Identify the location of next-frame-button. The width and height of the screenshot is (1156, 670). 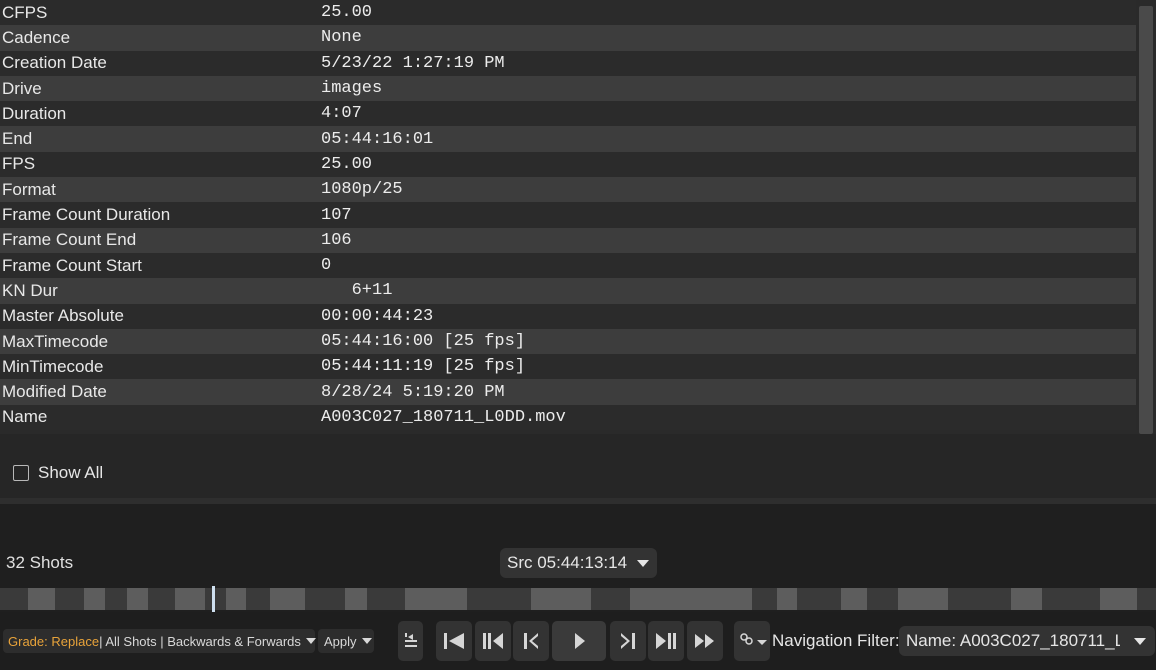
(628, 641).